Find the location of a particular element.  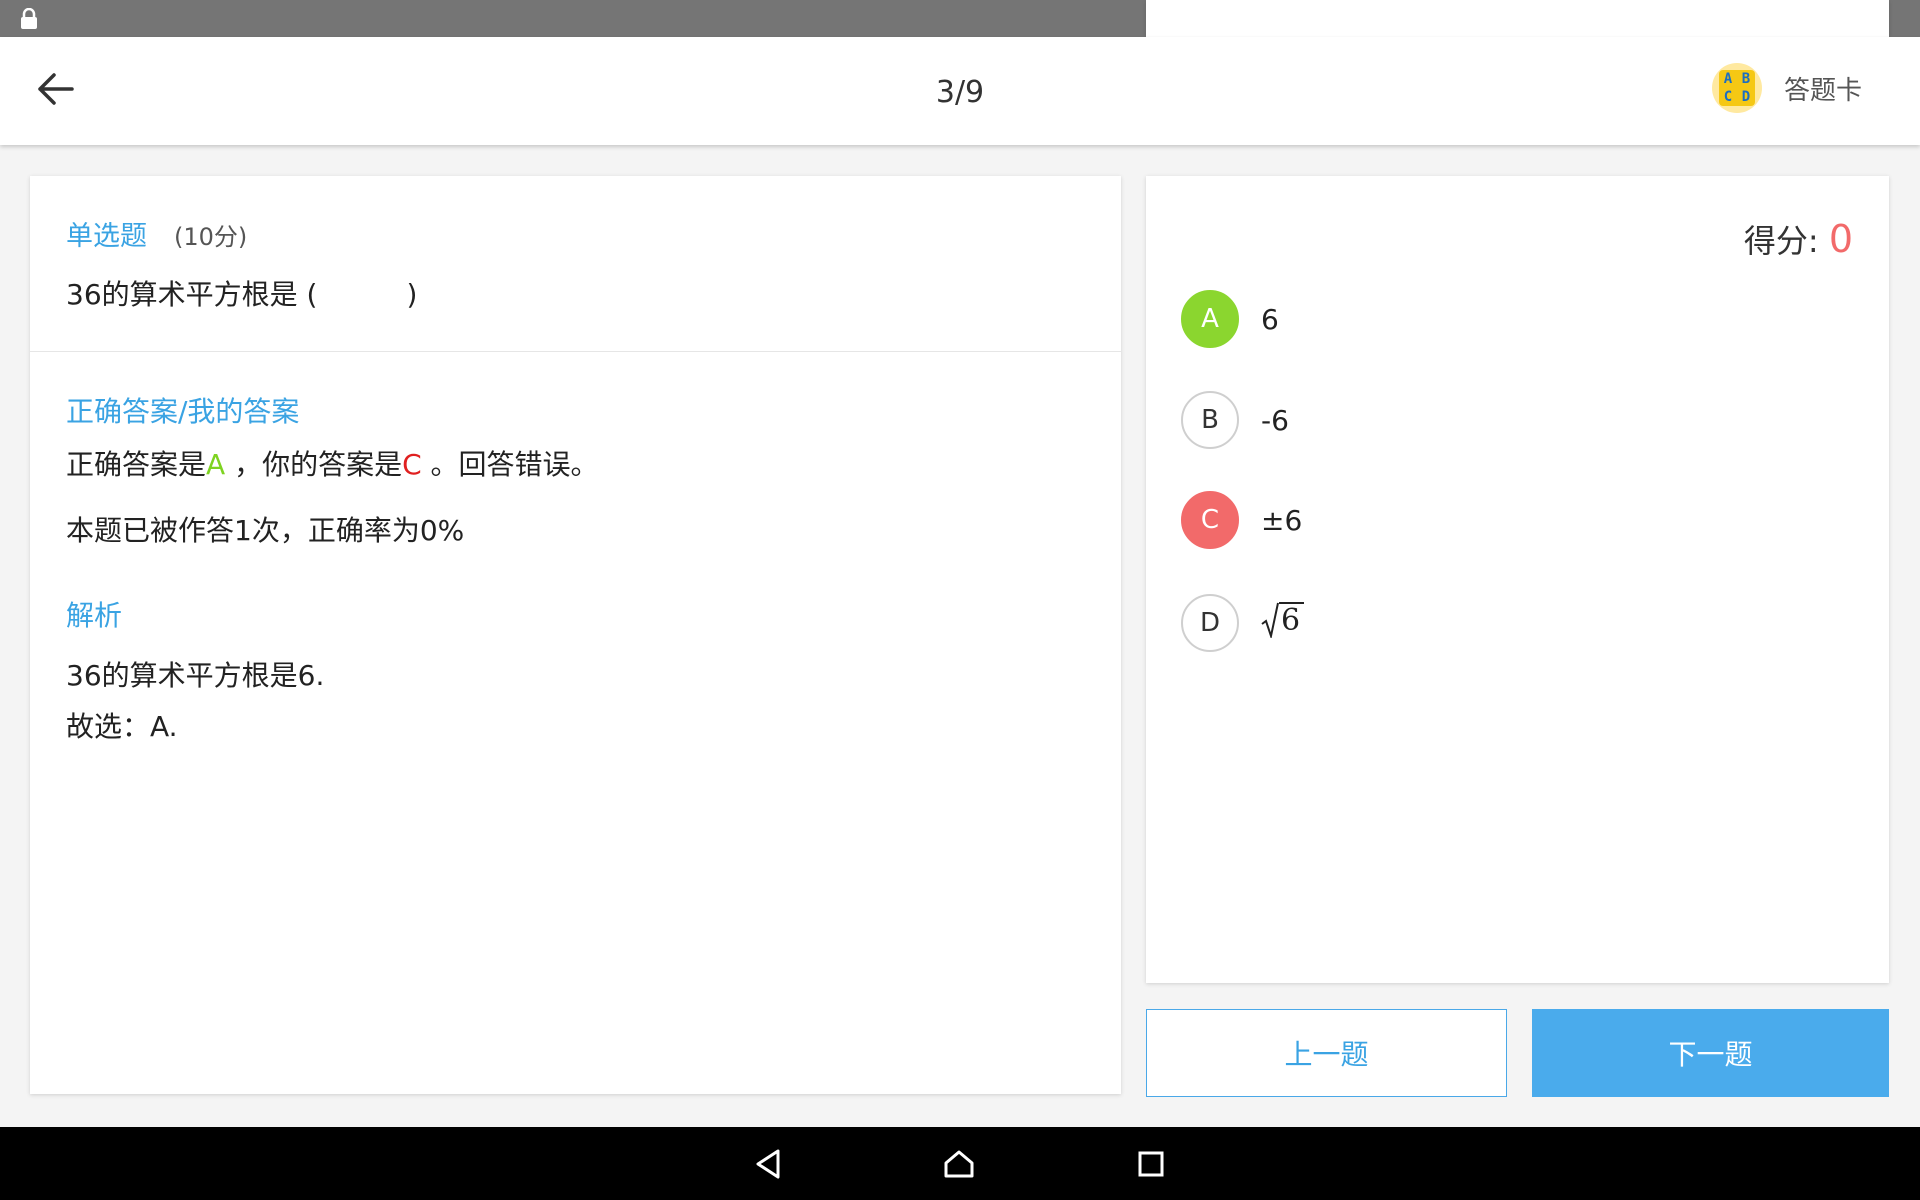

radical-sign-icon is located at coordinates (1270, 620).